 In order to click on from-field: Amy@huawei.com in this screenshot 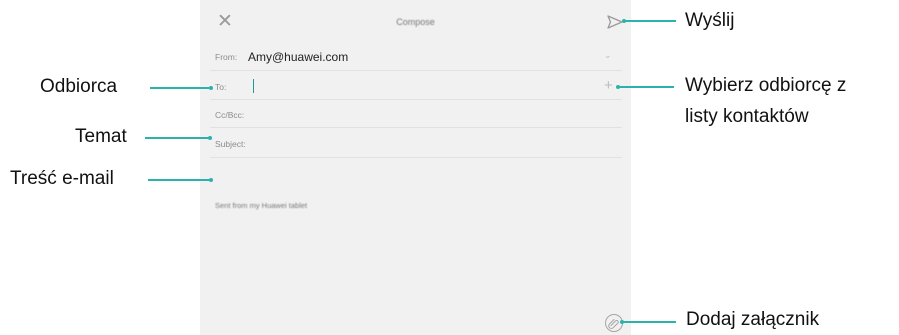, I will do `click(298, 57)`.